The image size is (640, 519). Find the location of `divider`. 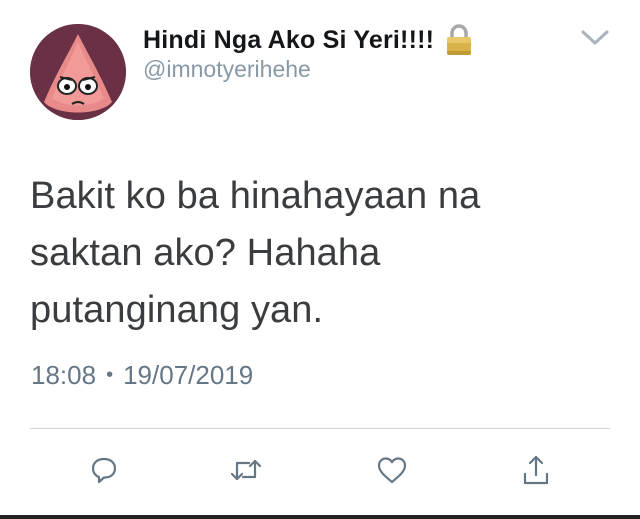

divider is located at coordinates (320, 428).